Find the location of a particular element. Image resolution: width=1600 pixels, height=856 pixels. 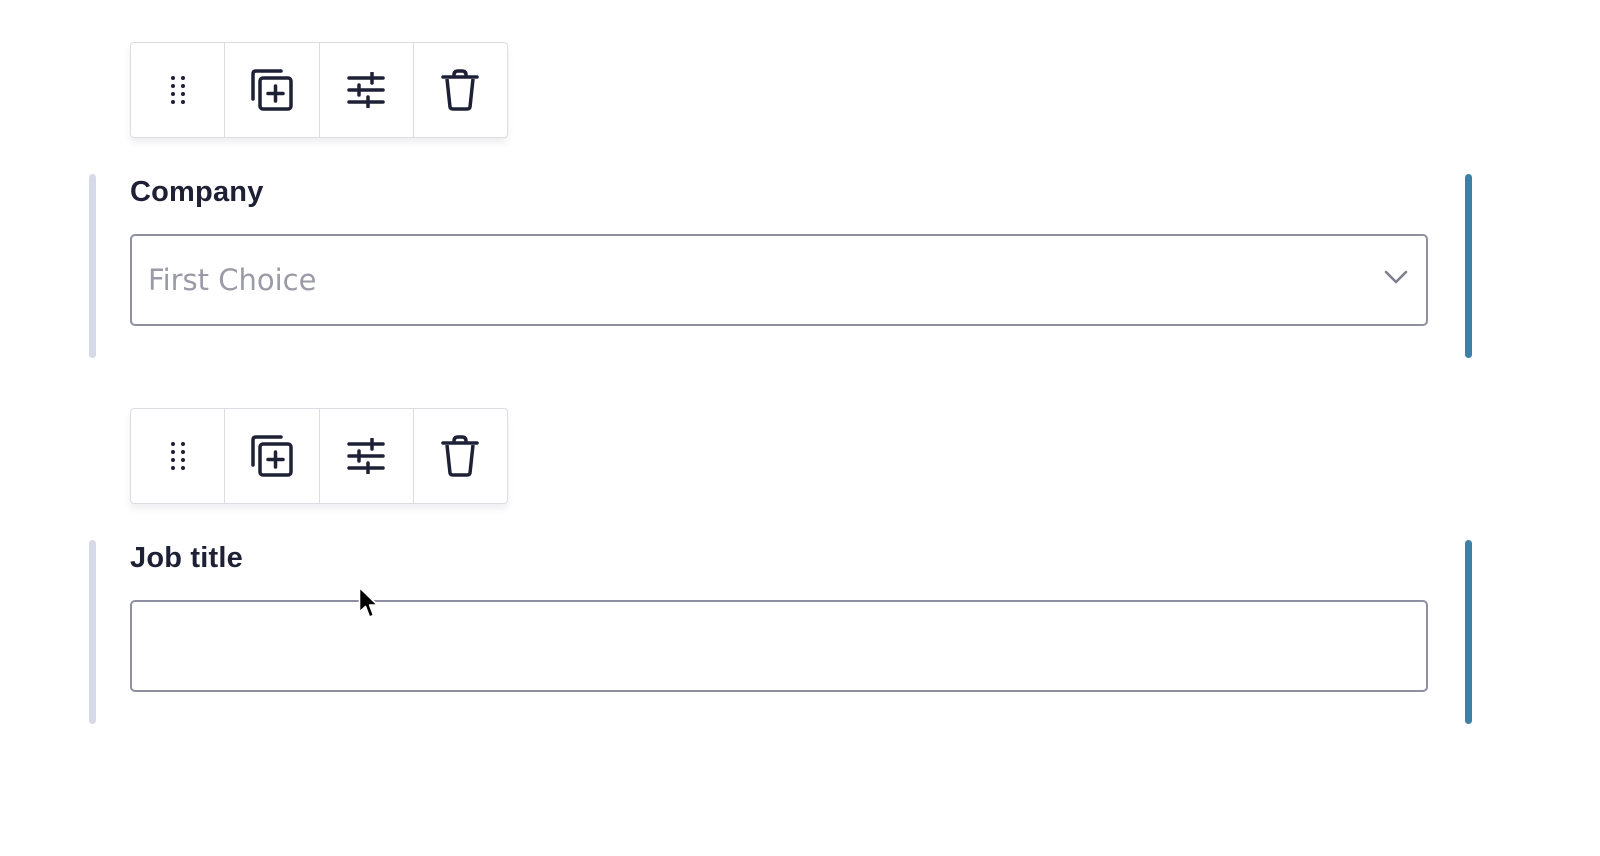

chevron-down-icon is located at coordinates (1396, 279).